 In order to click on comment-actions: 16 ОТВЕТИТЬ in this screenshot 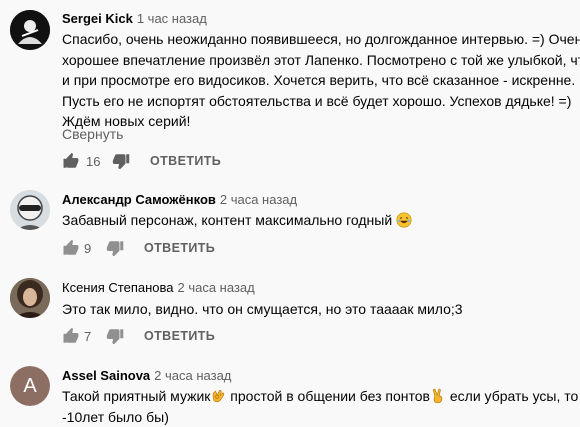, I will do `click(212, 162)`.